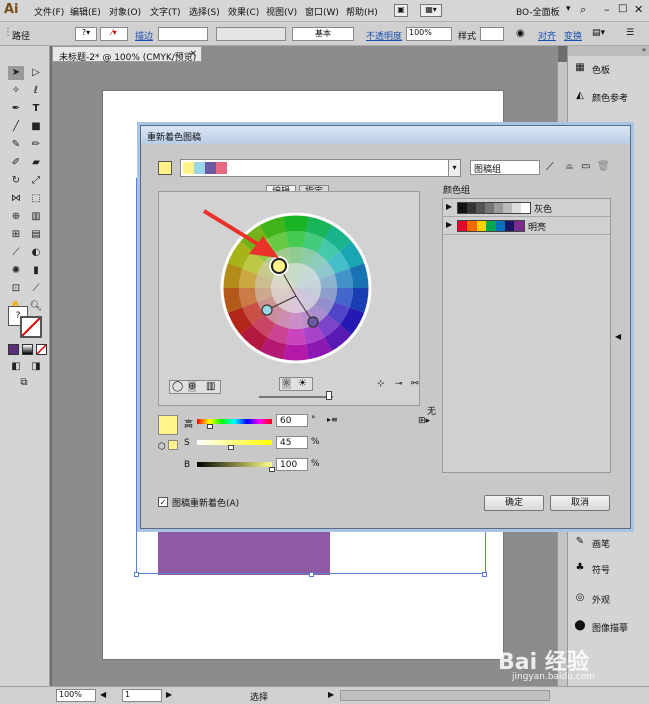  What do you see at coordinates (505, 167) in the screenshot?
I see `harmony-name-field: 图稿组` at bounding box center [505, 167].